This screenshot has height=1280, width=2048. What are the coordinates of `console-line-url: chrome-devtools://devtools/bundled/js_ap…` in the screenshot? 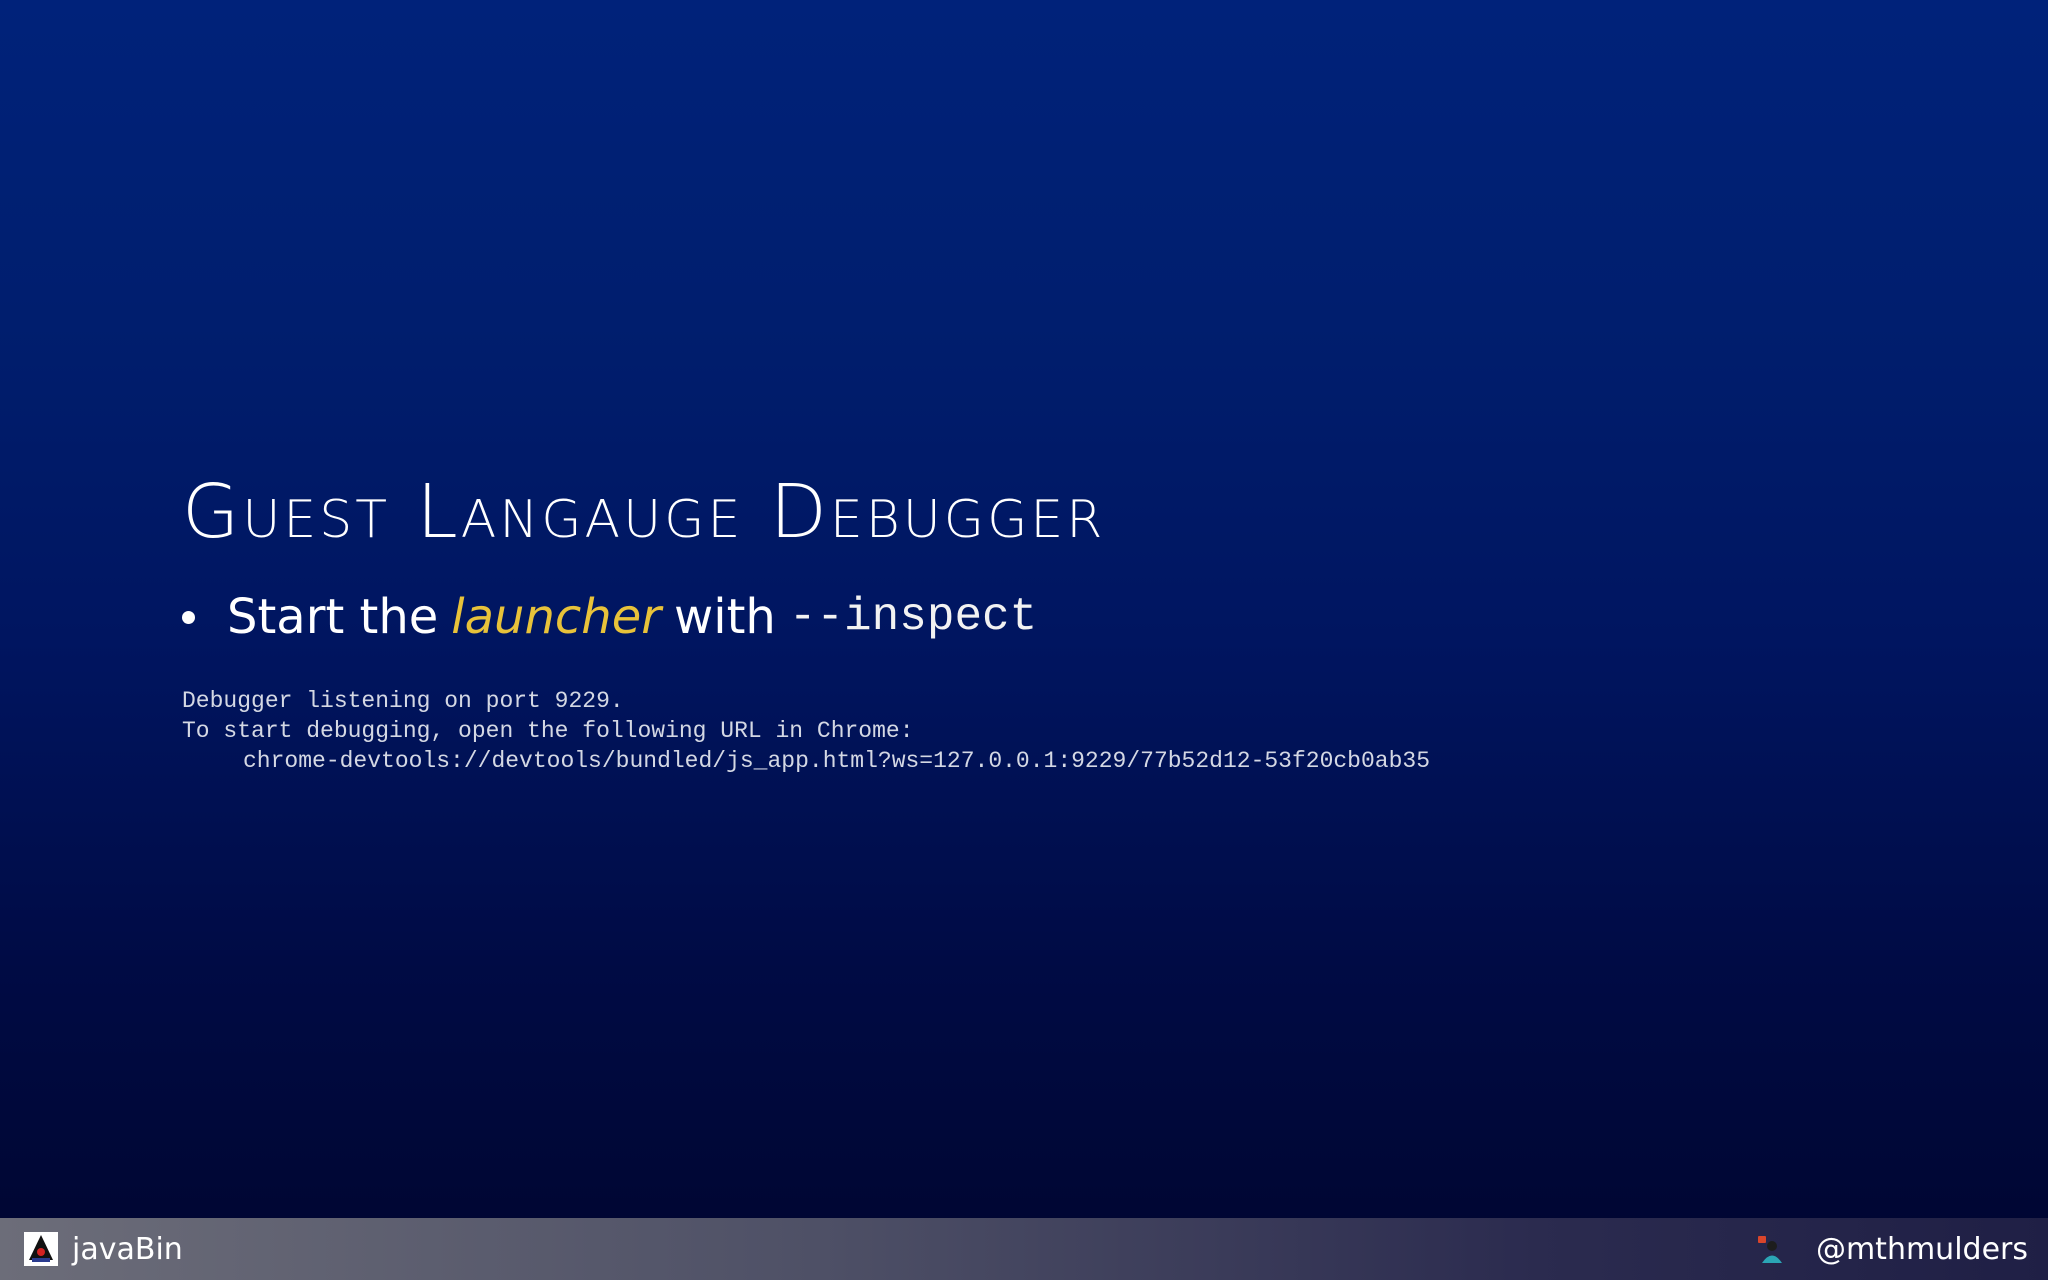 It's located at (836, 761).